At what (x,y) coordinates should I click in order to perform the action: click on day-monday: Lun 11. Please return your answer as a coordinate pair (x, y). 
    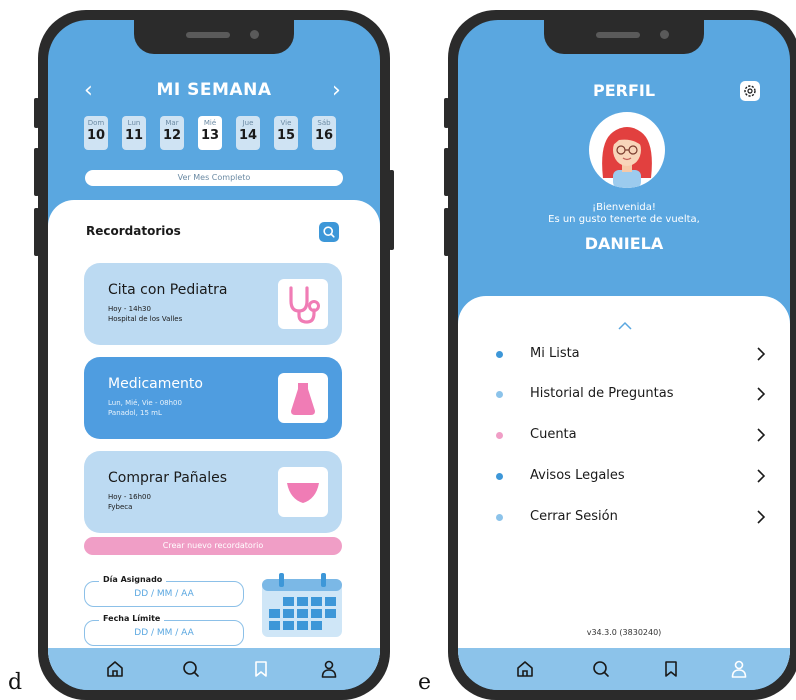
    Looking at the image, I should click on (134, 133).